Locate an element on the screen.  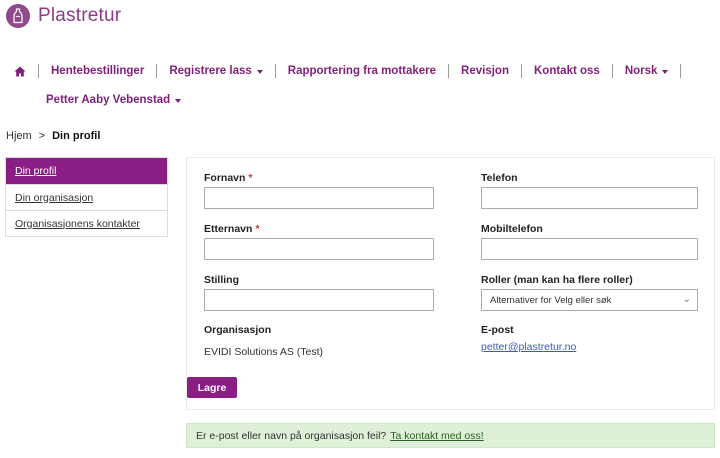
first-name-label: Fornavn * is located at coordinates (228, 178).